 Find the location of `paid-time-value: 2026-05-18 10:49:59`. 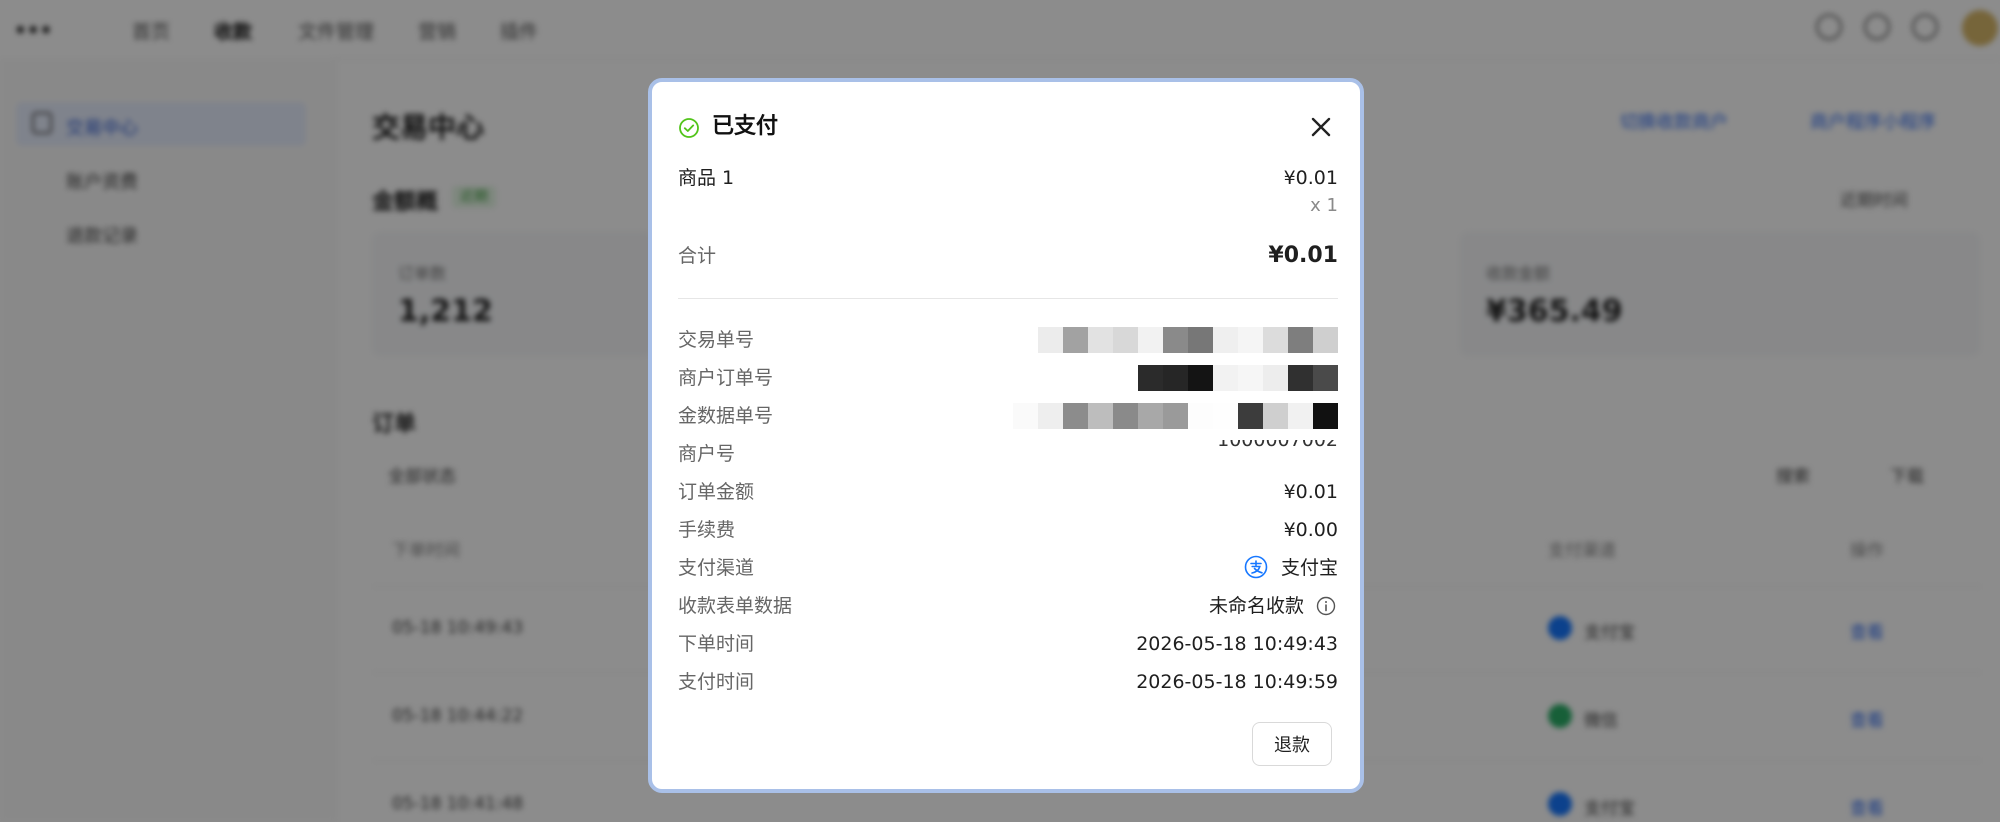

paid-time-value: 2026-05-18 10:49:59 is located at coordinates (1237, 682).